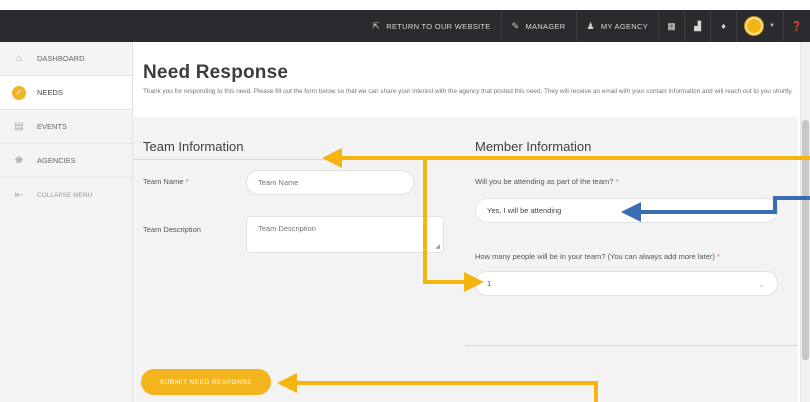 This screenshot has height=402, width=810. What do you see at coordinates (772, 26) in the screenshot?
I see `chevron-down-icon: ▼` at bounding box center [772, 26].